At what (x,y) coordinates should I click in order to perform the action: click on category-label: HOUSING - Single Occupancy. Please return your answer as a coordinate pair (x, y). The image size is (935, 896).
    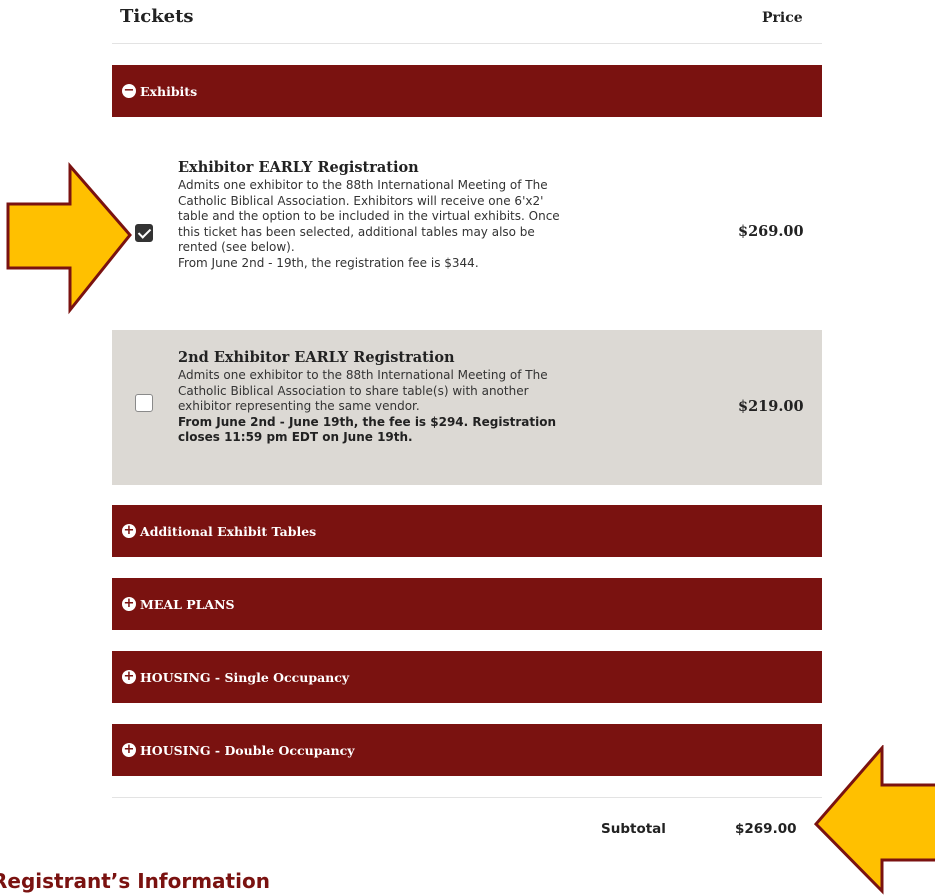
    Looking at the image, I should click on (245, 677).